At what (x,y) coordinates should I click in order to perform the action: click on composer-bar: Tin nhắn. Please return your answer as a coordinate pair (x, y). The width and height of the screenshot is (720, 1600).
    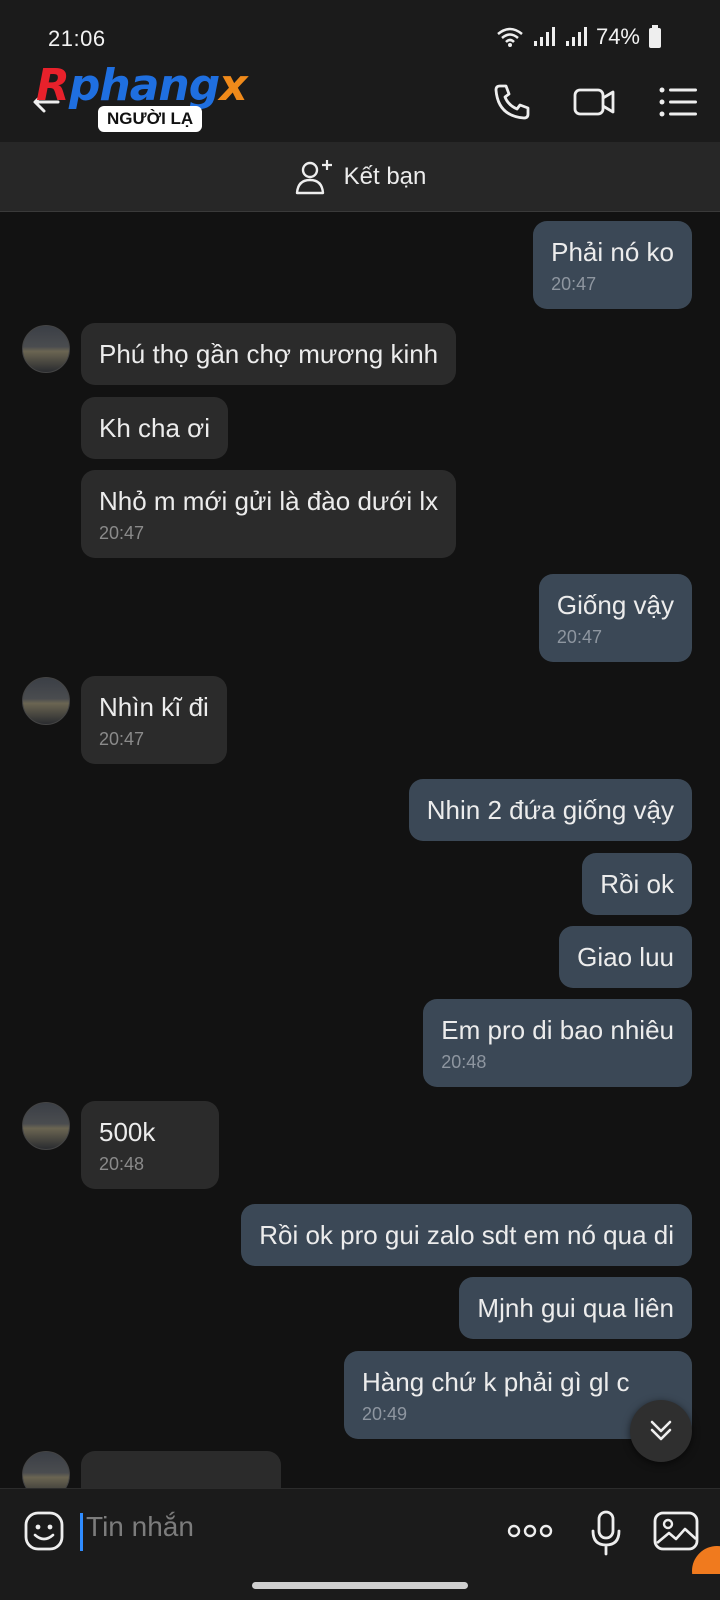
    Looking at the image, I should click on (360, 1531).